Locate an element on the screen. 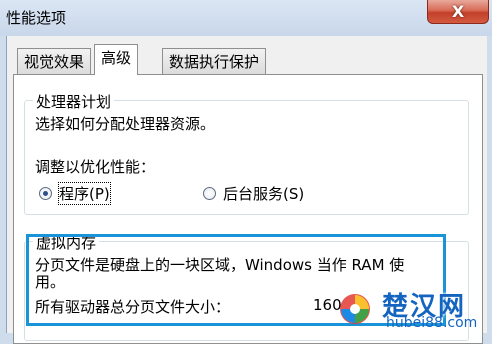 This screenshot has width=492, height=344. close-button: X is located at coordinates (458, 12).